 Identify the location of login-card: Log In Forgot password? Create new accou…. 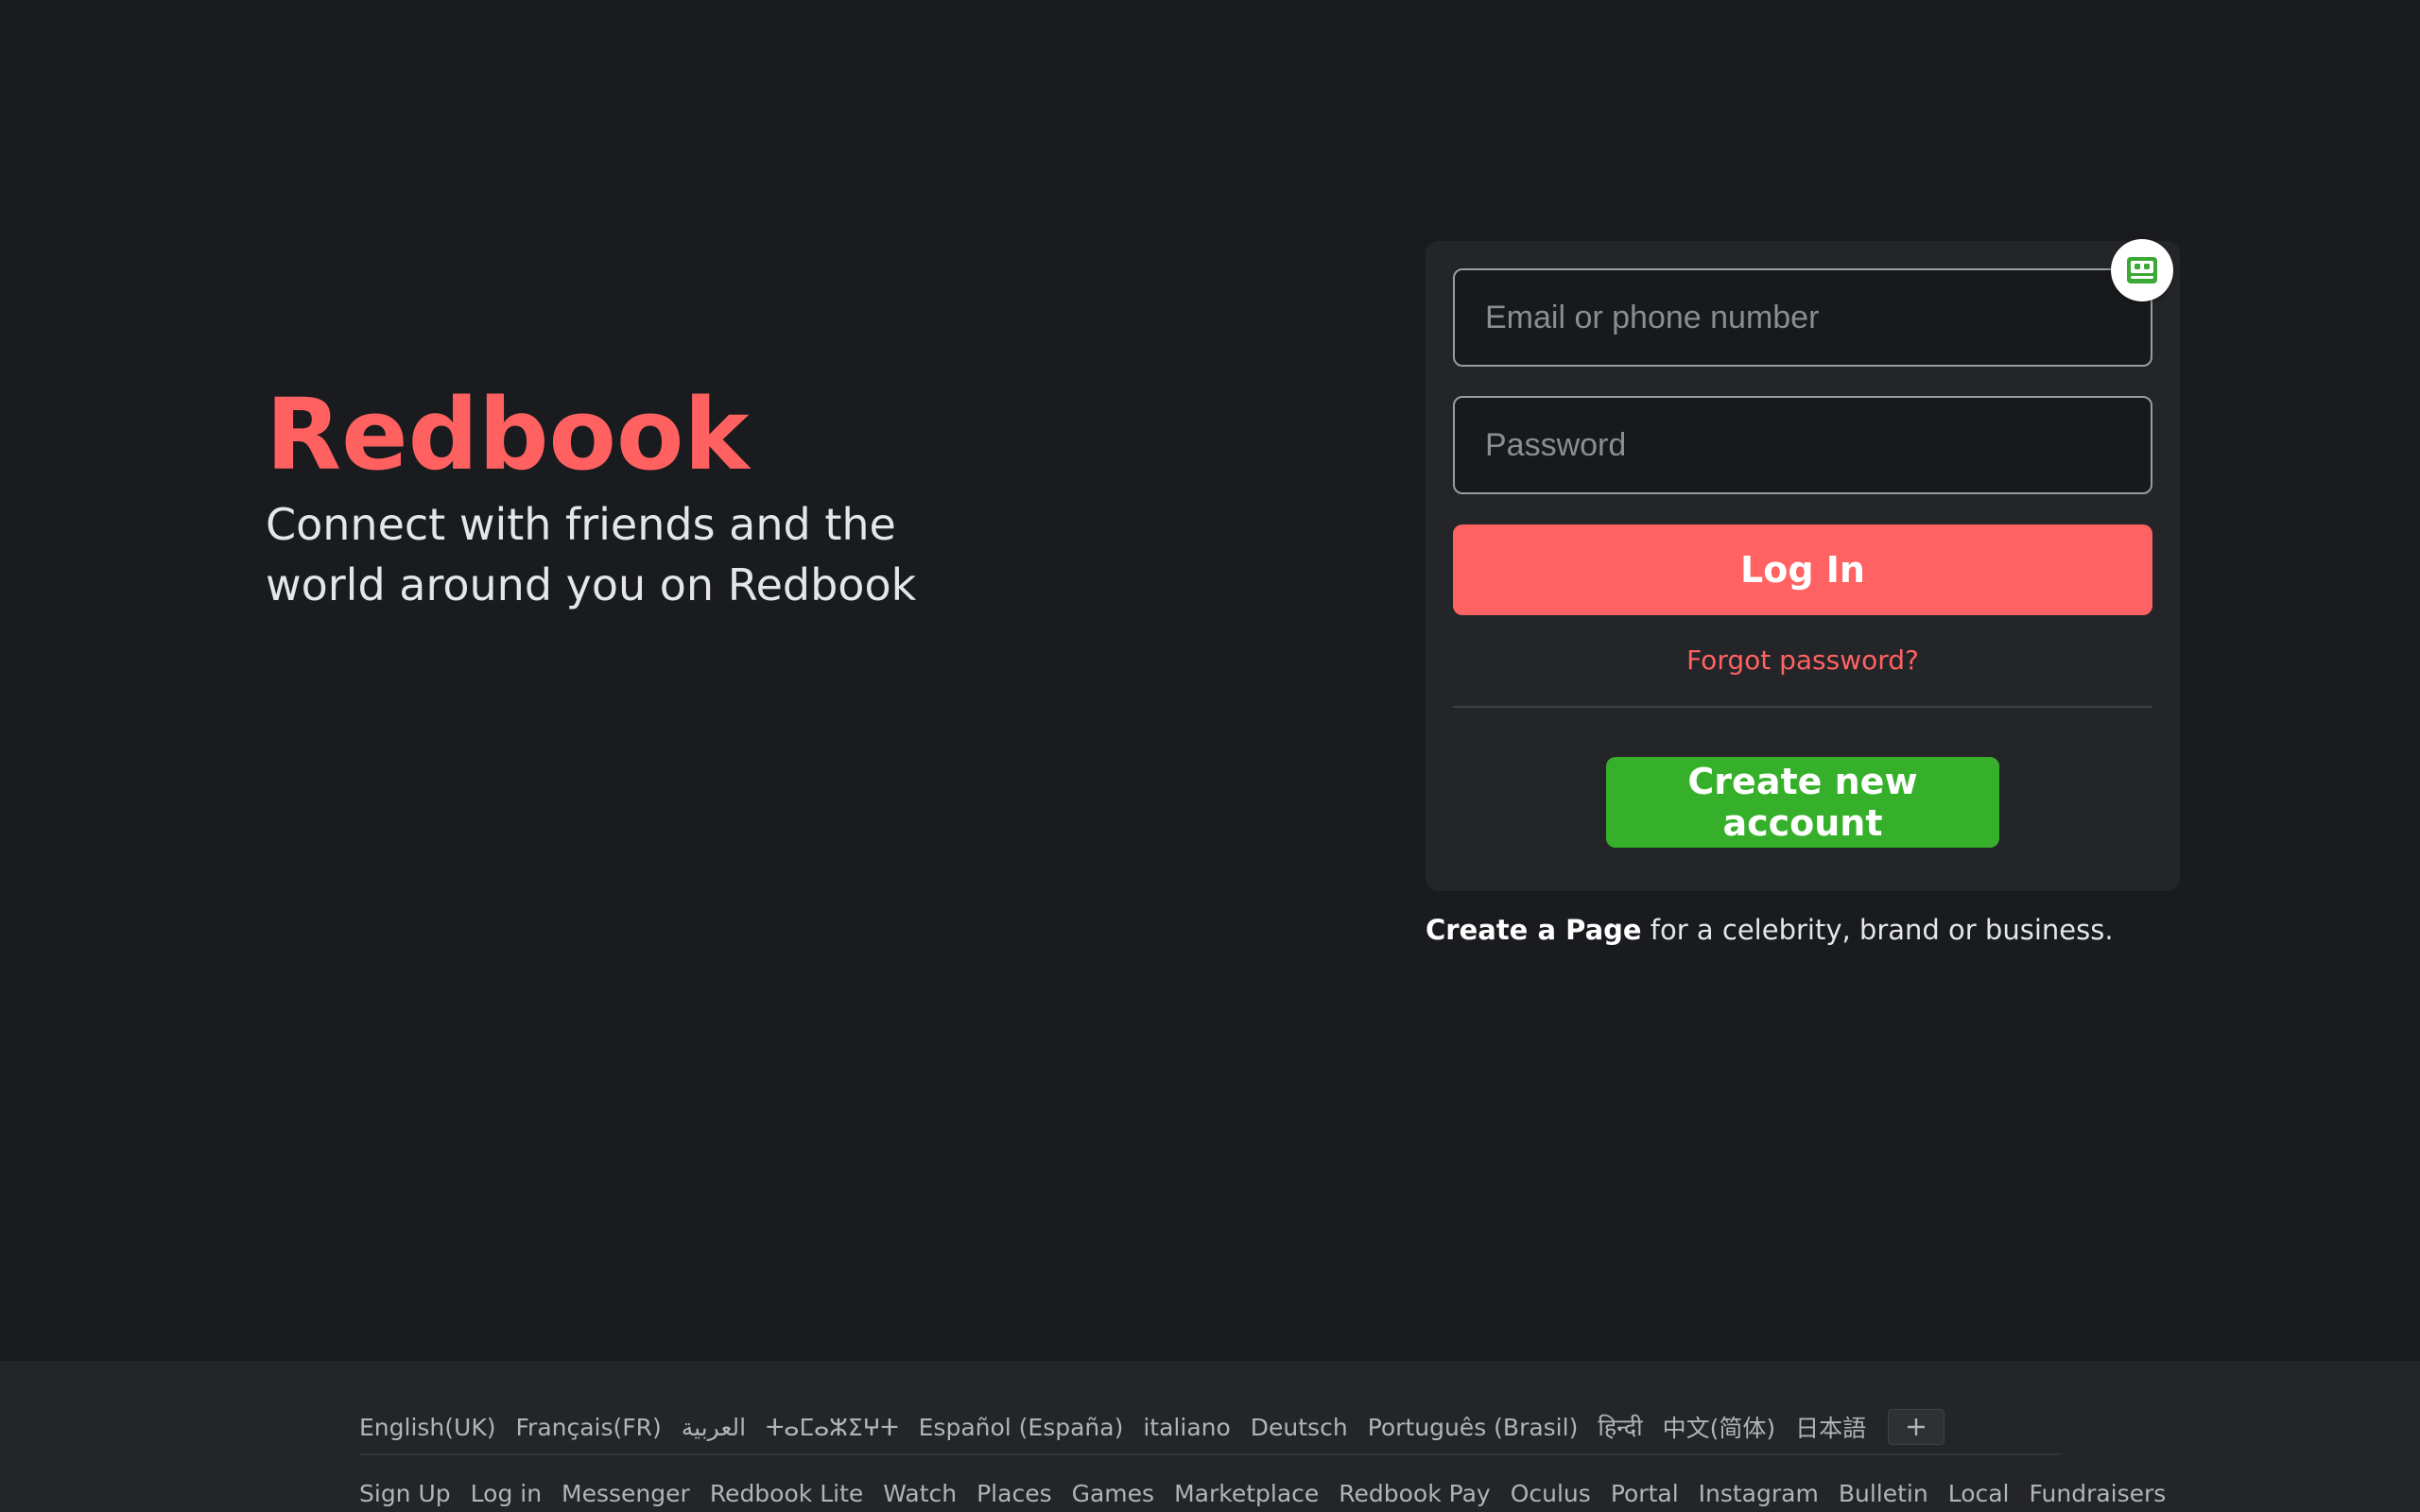
(1803, 566).